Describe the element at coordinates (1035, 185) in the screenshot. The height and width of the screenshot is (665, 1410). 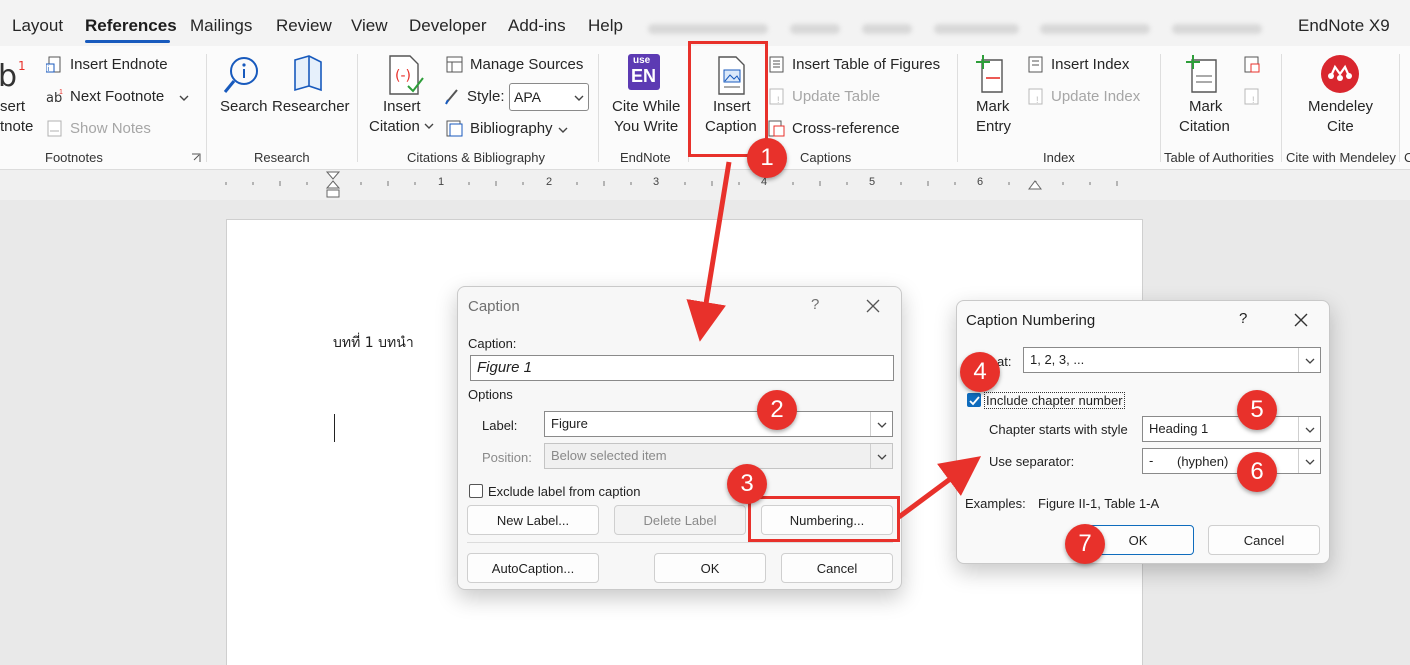
I see `right-indent-marker-icon` at that location.